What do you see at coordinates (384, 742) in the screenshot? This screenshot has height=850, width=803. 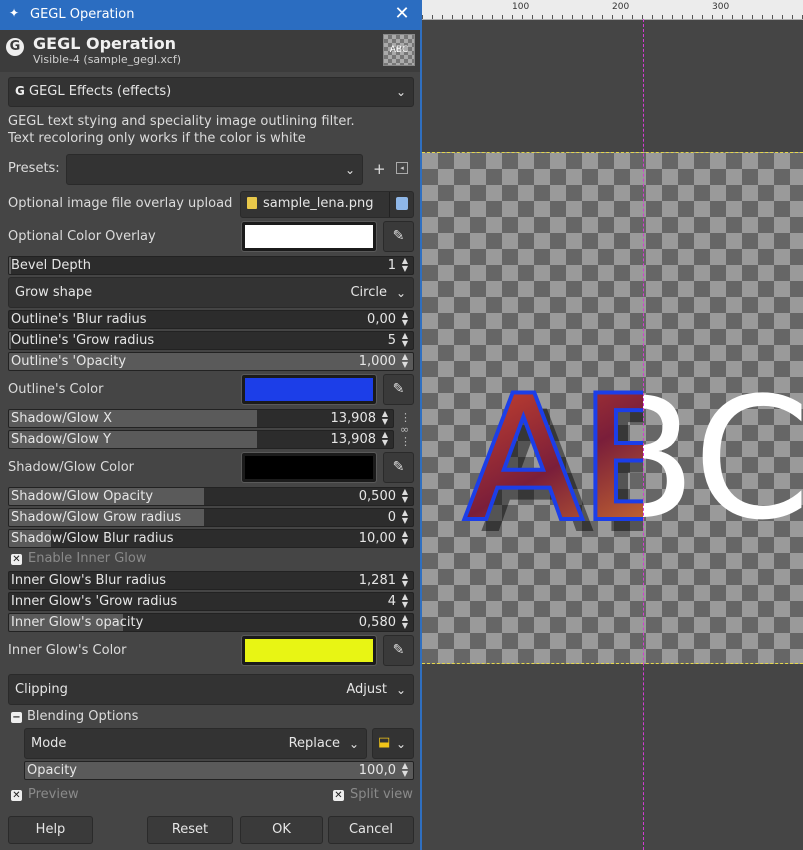 I see `composite-mode-icon: ⬓` at bounding box center [384, 742].